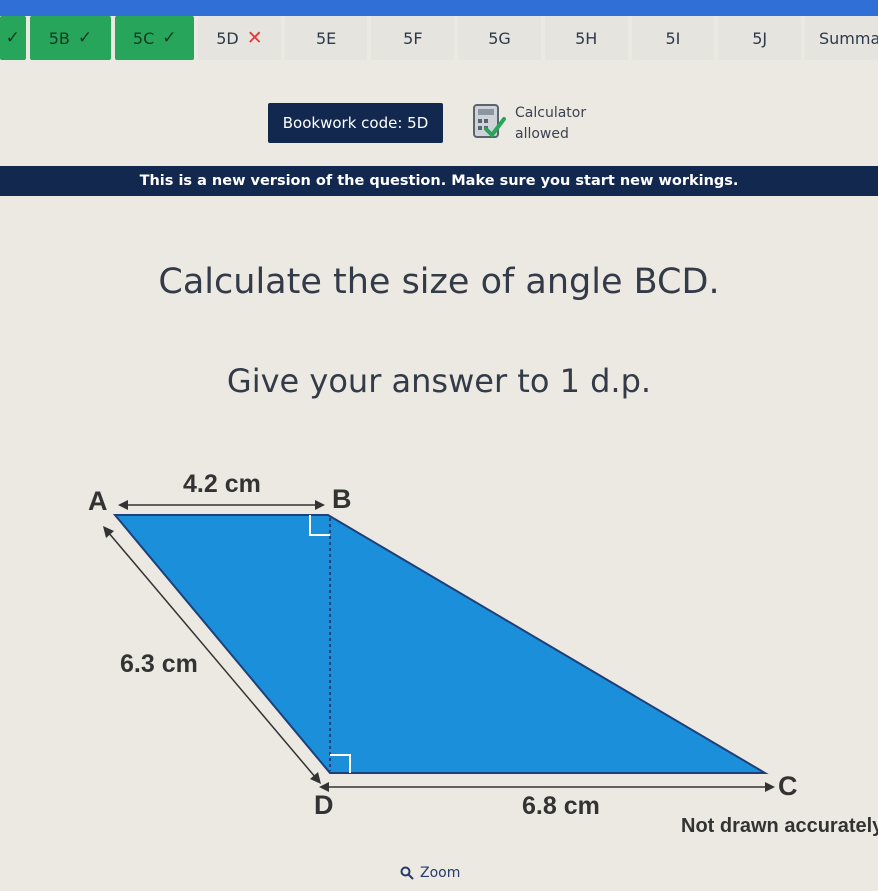 The image size is (878, 891). Describe the element at coordinates (551, 113) in the screenshot. I see `calculator-line1: Calculator` at that location.